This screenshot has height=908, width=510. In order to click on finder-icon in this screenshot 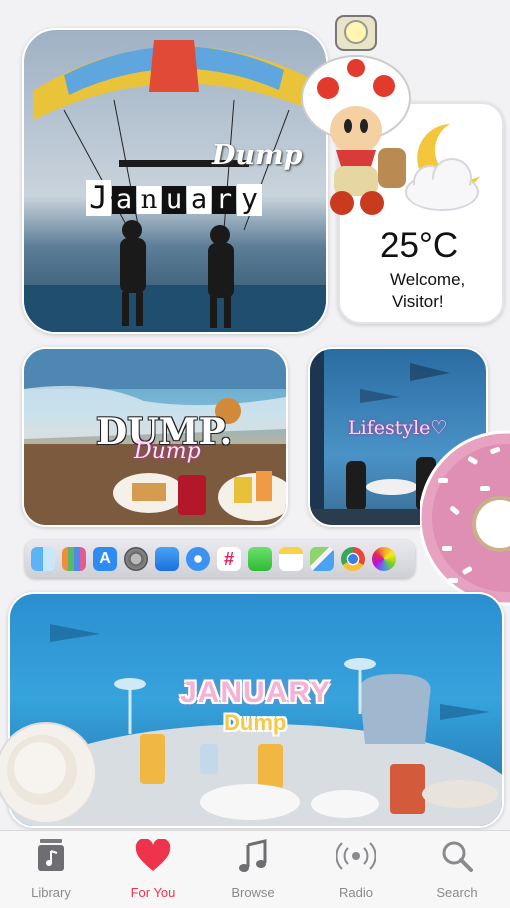, I will do `click(43, 559)`.